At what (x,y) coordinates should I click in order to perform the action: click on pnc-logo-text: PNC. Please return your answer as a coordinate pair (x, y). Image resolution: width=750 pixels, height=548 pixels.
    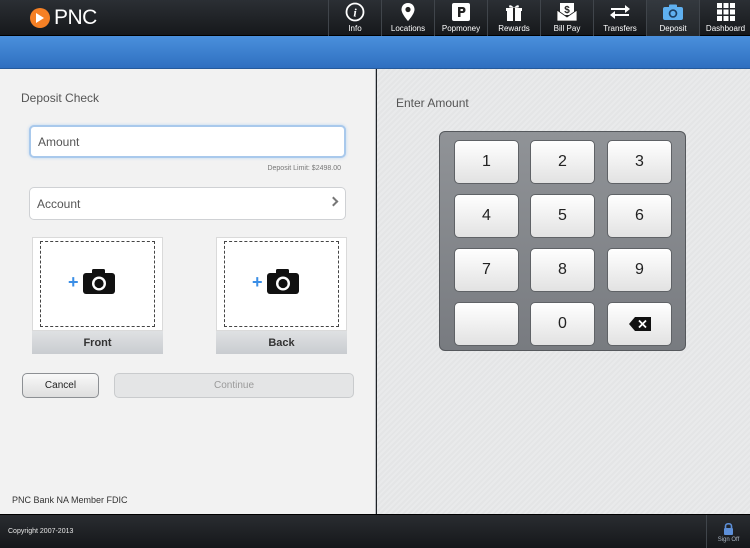
    Looking at the image, I should click on (75, 17).